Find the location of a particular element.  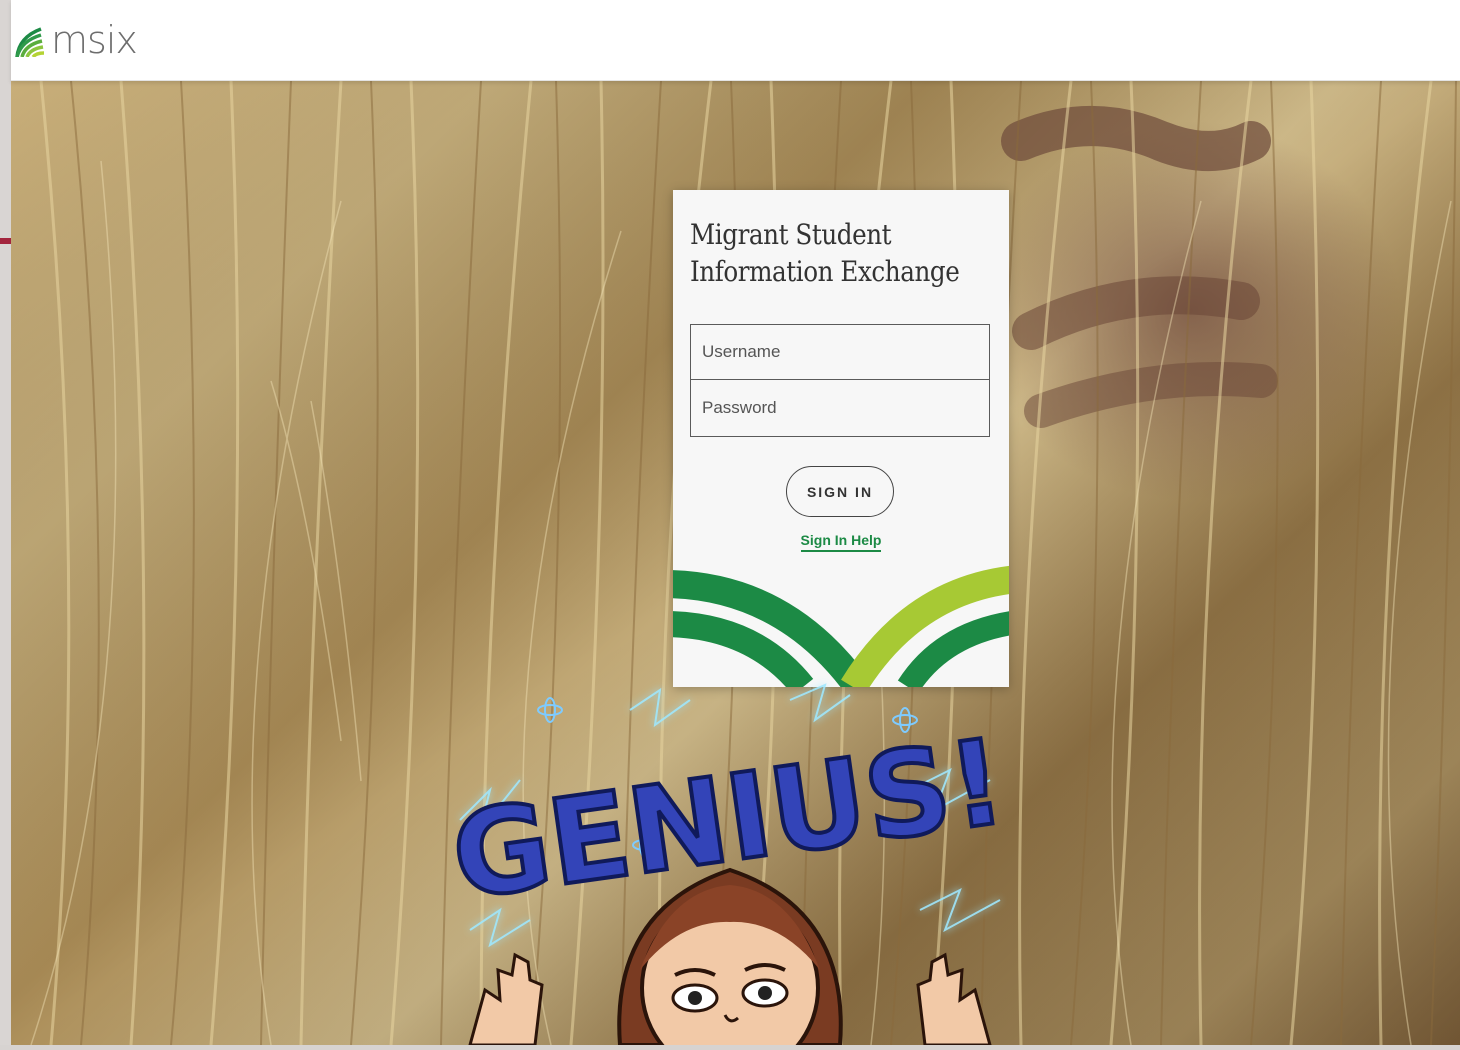

logo-wordmark: msix is located at coordinates (94, 40).